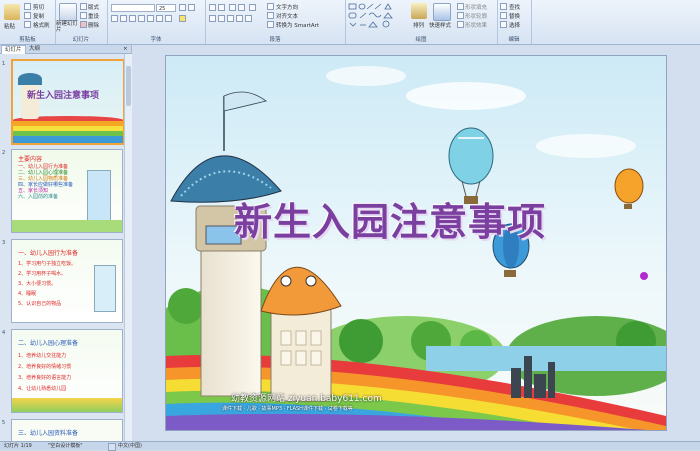  What do you see at coordinates (65, 49) in the screenshot?
I see `panel-tabs: 幻灯片 大纲 ×` at bounding box center [65, 49].